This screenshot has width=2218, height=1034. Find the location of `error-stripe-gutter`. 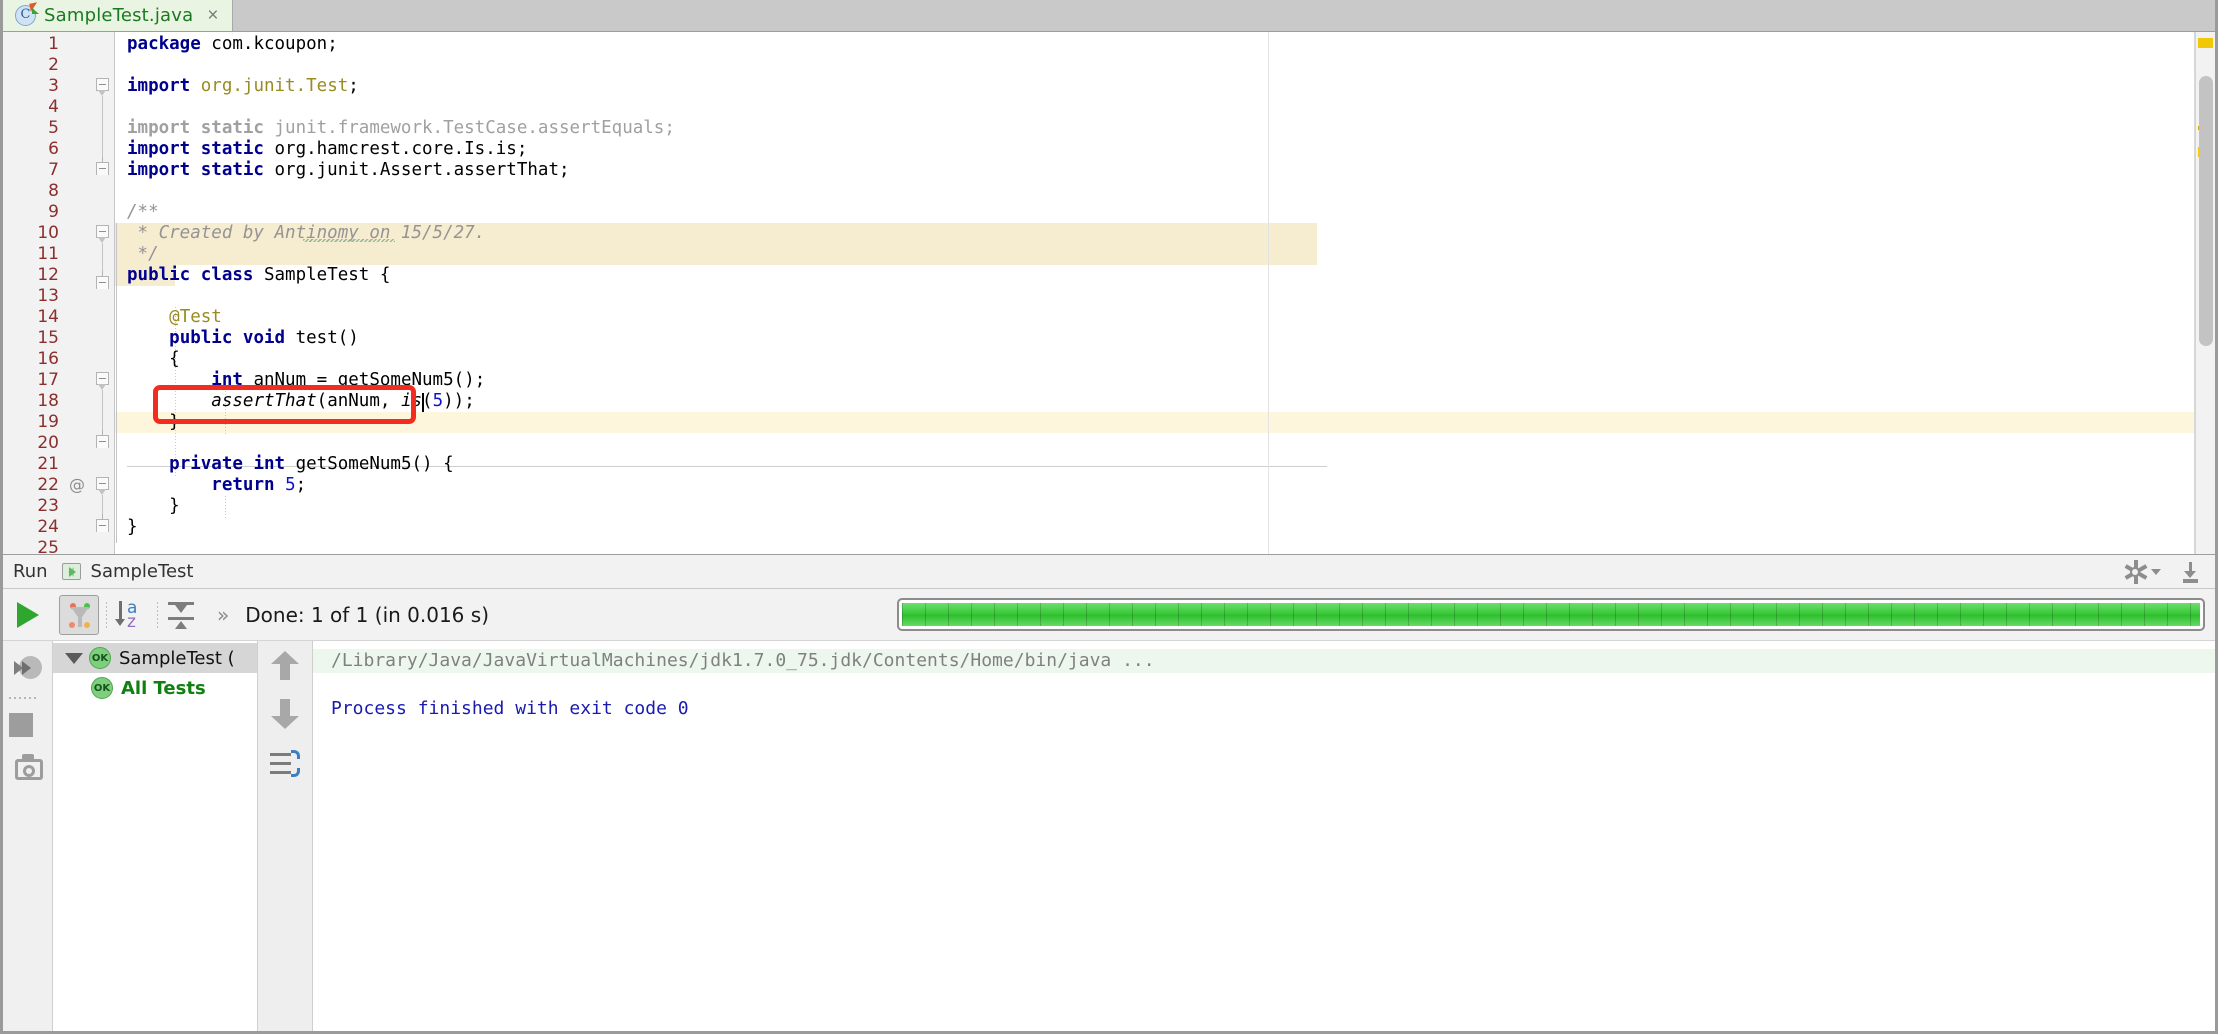

error-stripe-gutter is located at coordinates (2205, 293).